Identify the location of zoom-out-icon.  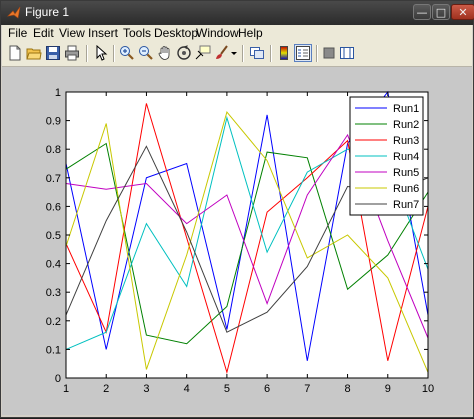
(146, 53).